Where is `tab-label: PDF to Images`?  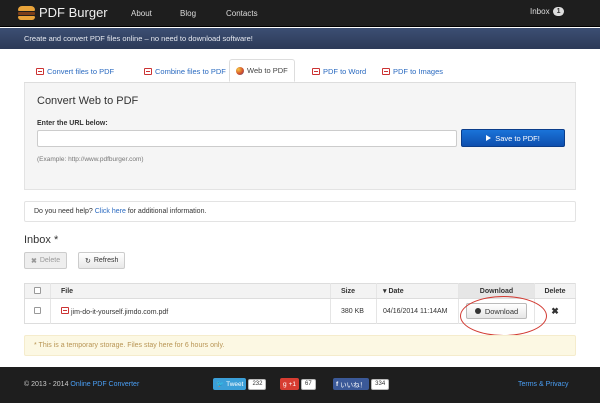
tab-label: PDF to Images is located at coordinates (418, 71).